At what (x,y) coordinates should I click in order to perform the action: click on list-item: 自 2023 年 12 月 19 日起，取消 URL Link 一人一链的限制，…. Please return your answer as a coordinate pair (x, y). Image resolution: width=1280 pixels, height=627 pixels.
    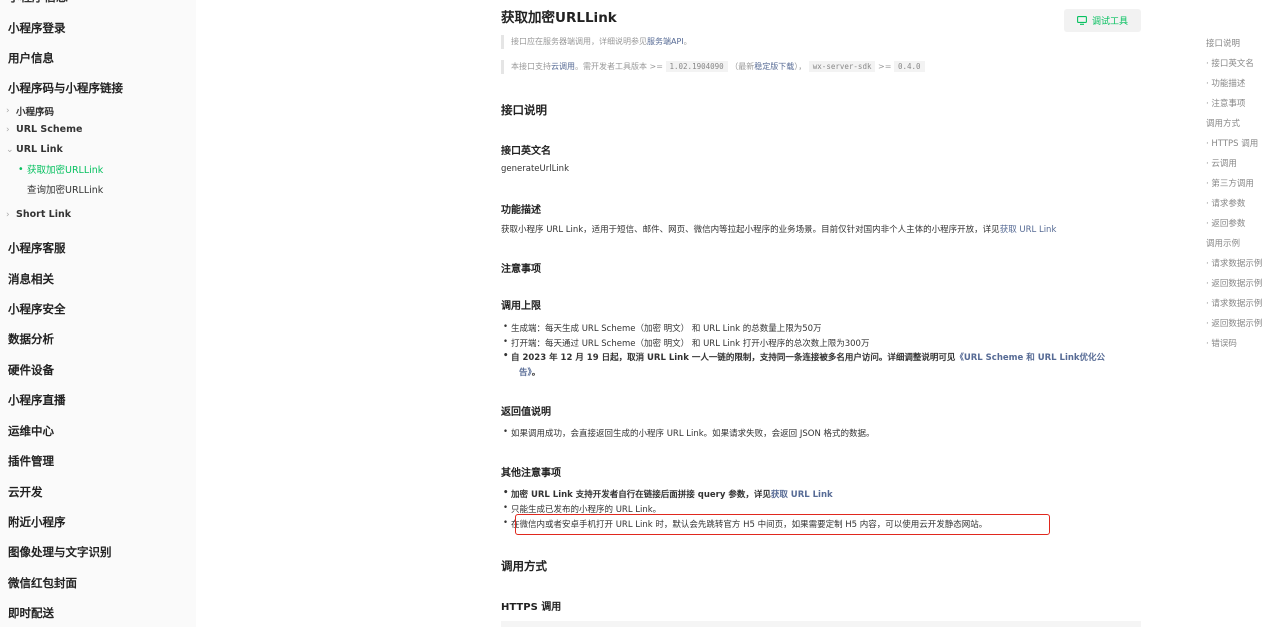
    Looking at the image, I should click on (804, 357).